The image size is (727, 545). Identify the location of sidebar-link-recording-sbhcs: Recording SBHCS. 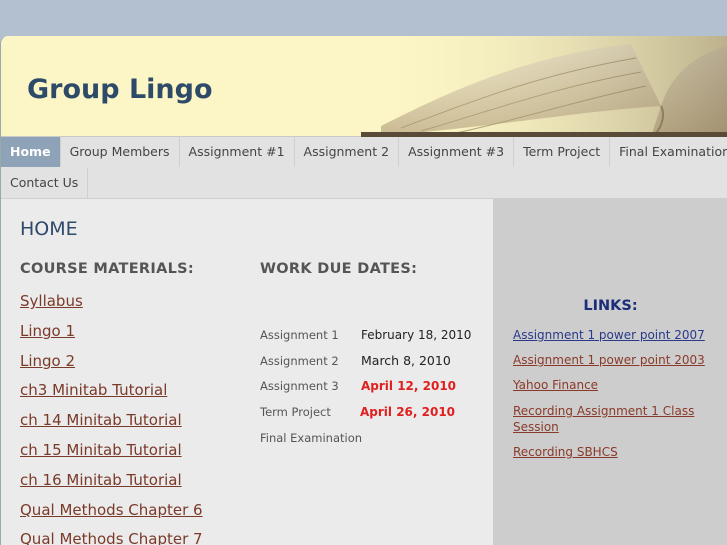
(613, 452).